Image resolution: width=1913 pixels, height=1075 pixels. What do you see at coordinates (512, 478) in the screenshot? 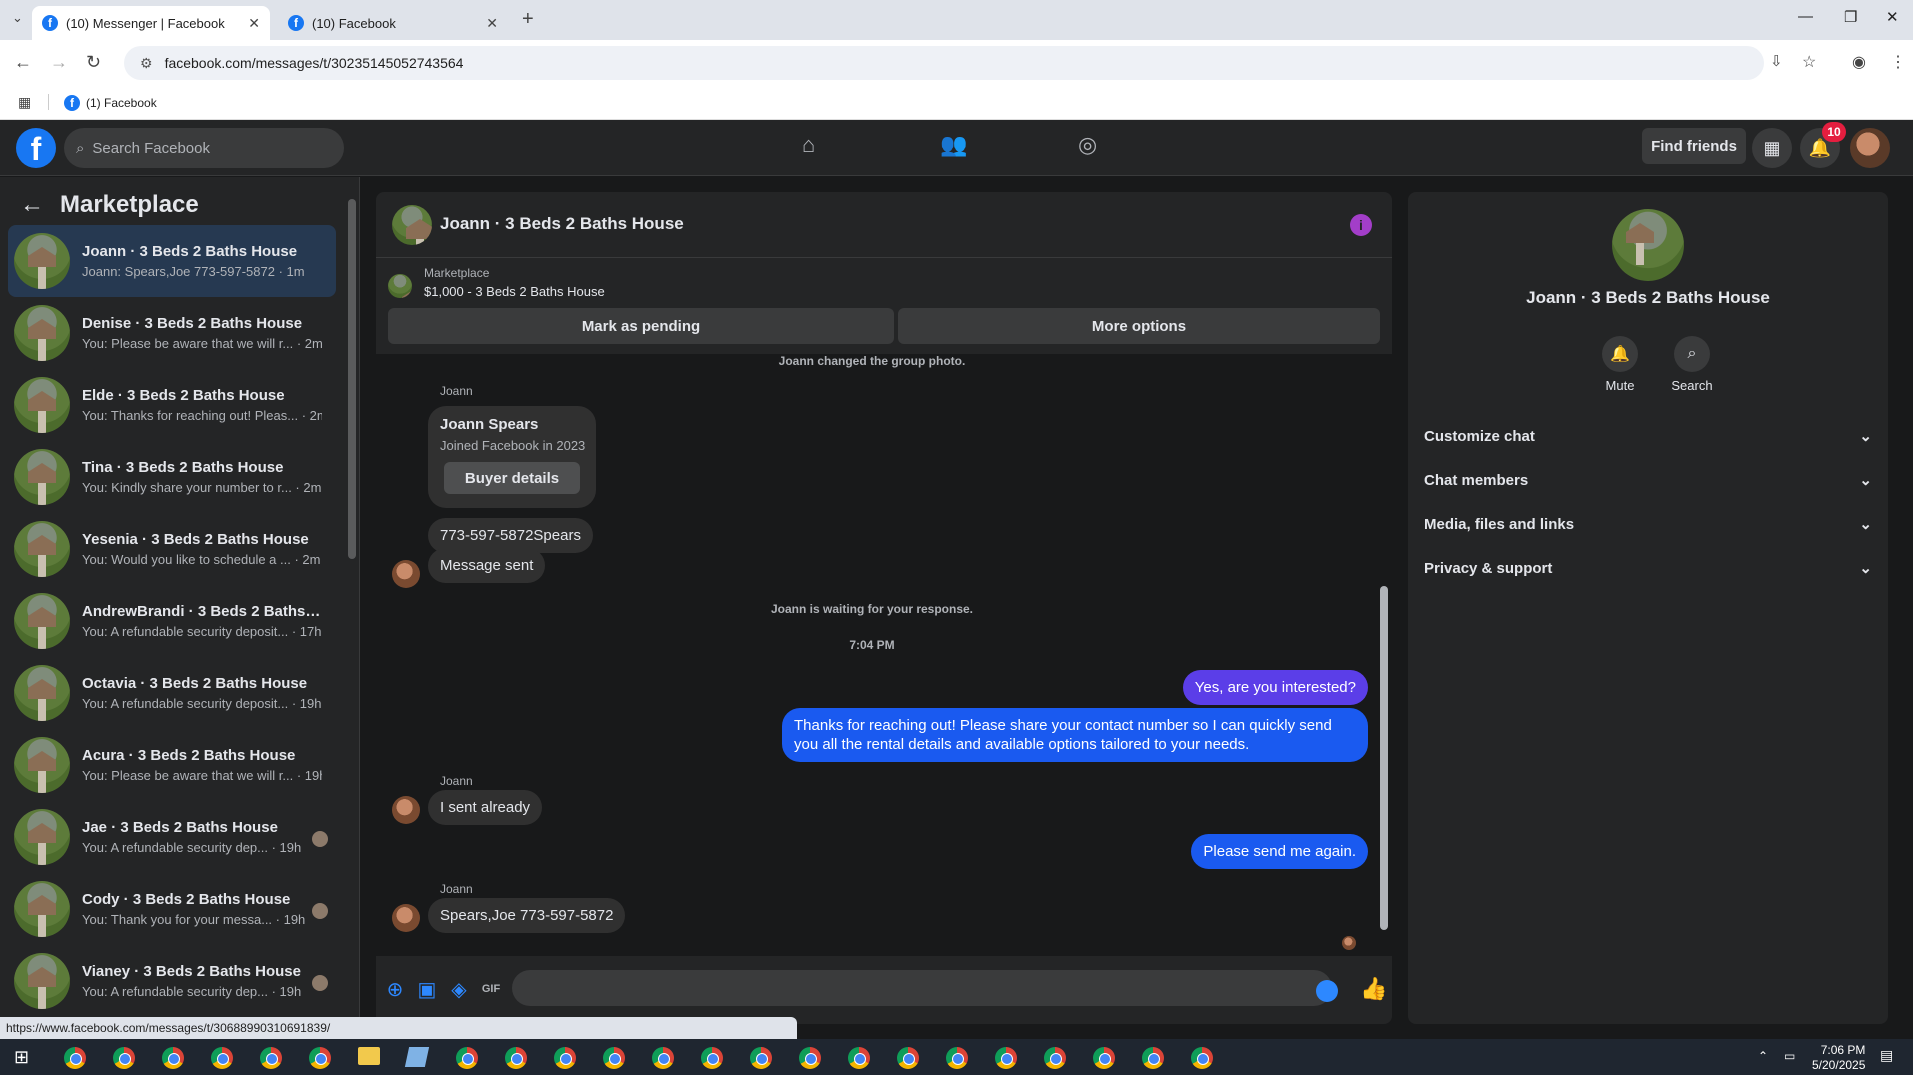
I see `buyer-details-button: Buyer details` at bounding box center [512, 478].